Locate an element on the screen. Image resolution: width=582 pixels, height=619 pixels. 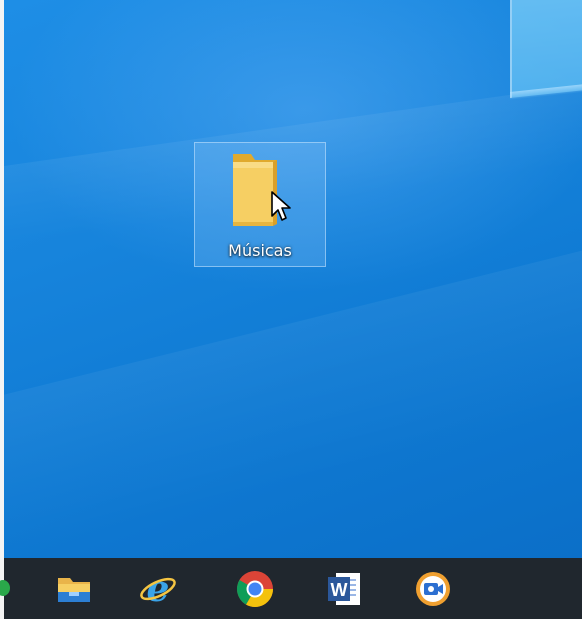
svg-text: W is located at coordinates (339, 590).